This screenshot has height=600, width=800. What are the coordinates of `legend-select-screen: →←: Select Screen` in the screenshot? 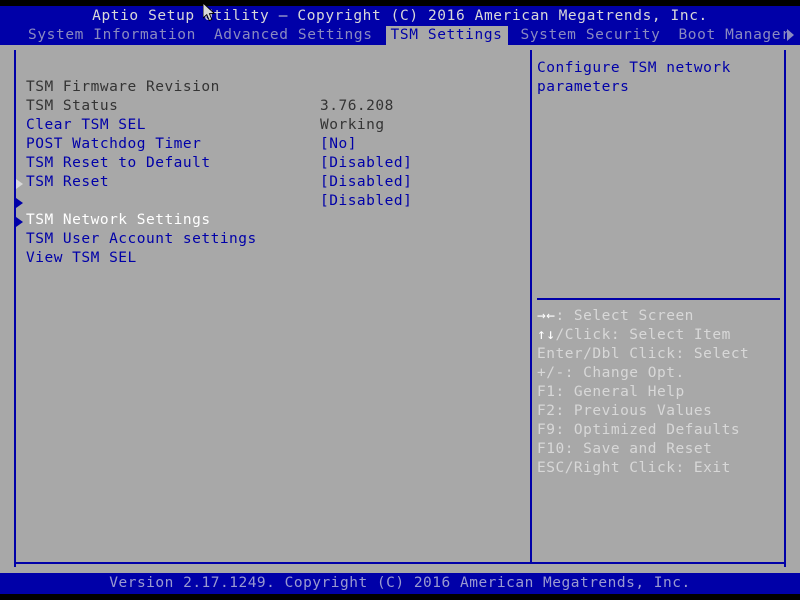 It's located at (662, 316).